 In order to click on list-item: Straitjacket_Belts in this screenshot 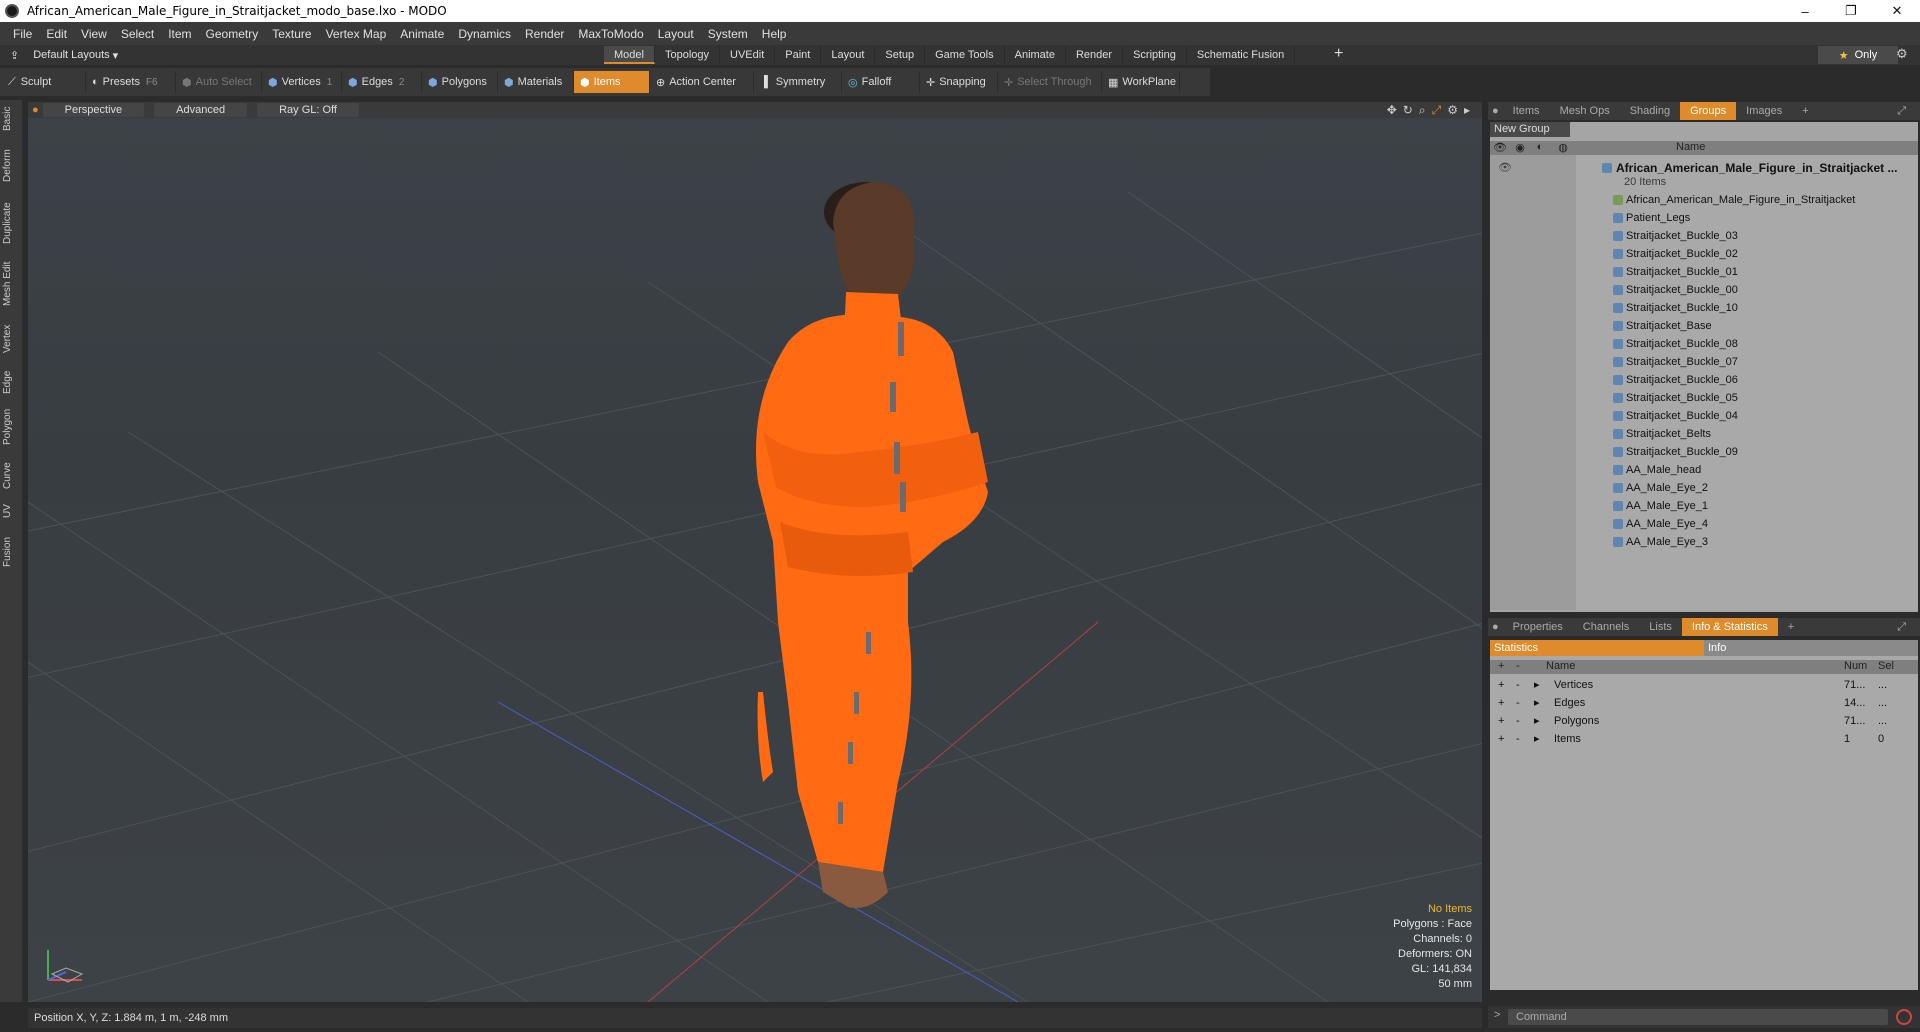, I will do `click(1704, 434)`.